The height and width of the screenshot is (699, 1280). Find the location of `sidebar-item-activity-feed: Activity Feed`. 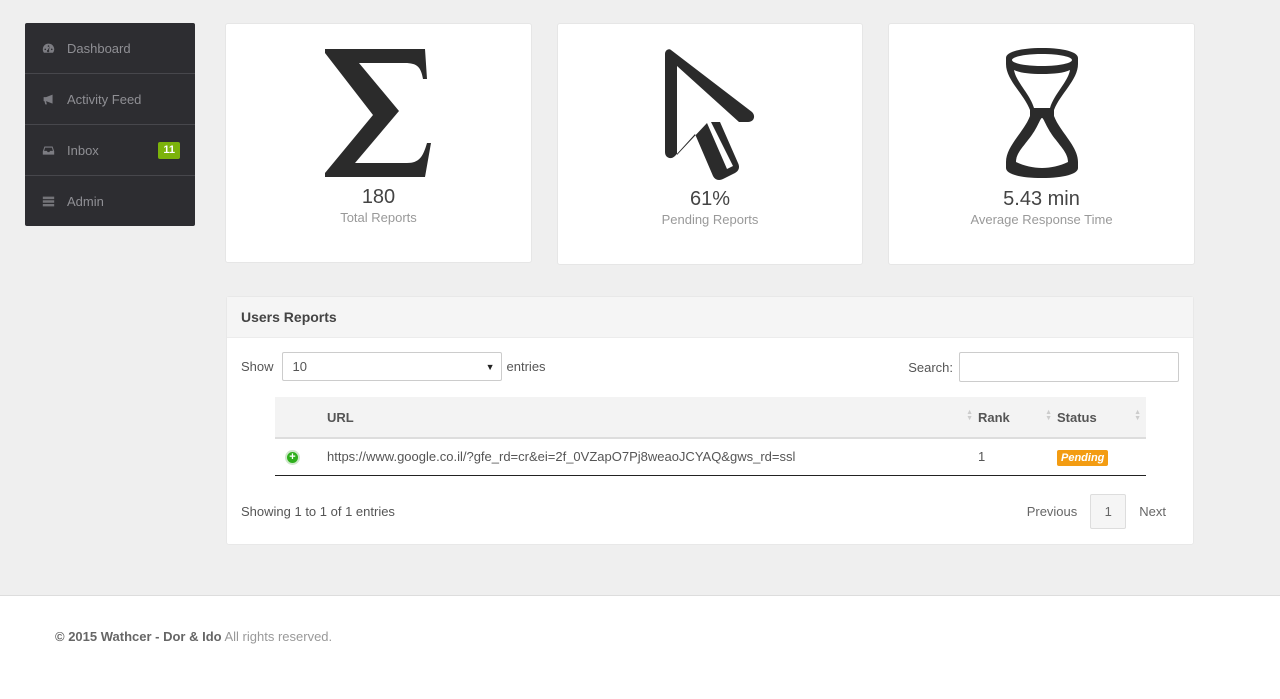

sidebar-item-activity-feed: Activity Feed is located at coordinates (110, 99).